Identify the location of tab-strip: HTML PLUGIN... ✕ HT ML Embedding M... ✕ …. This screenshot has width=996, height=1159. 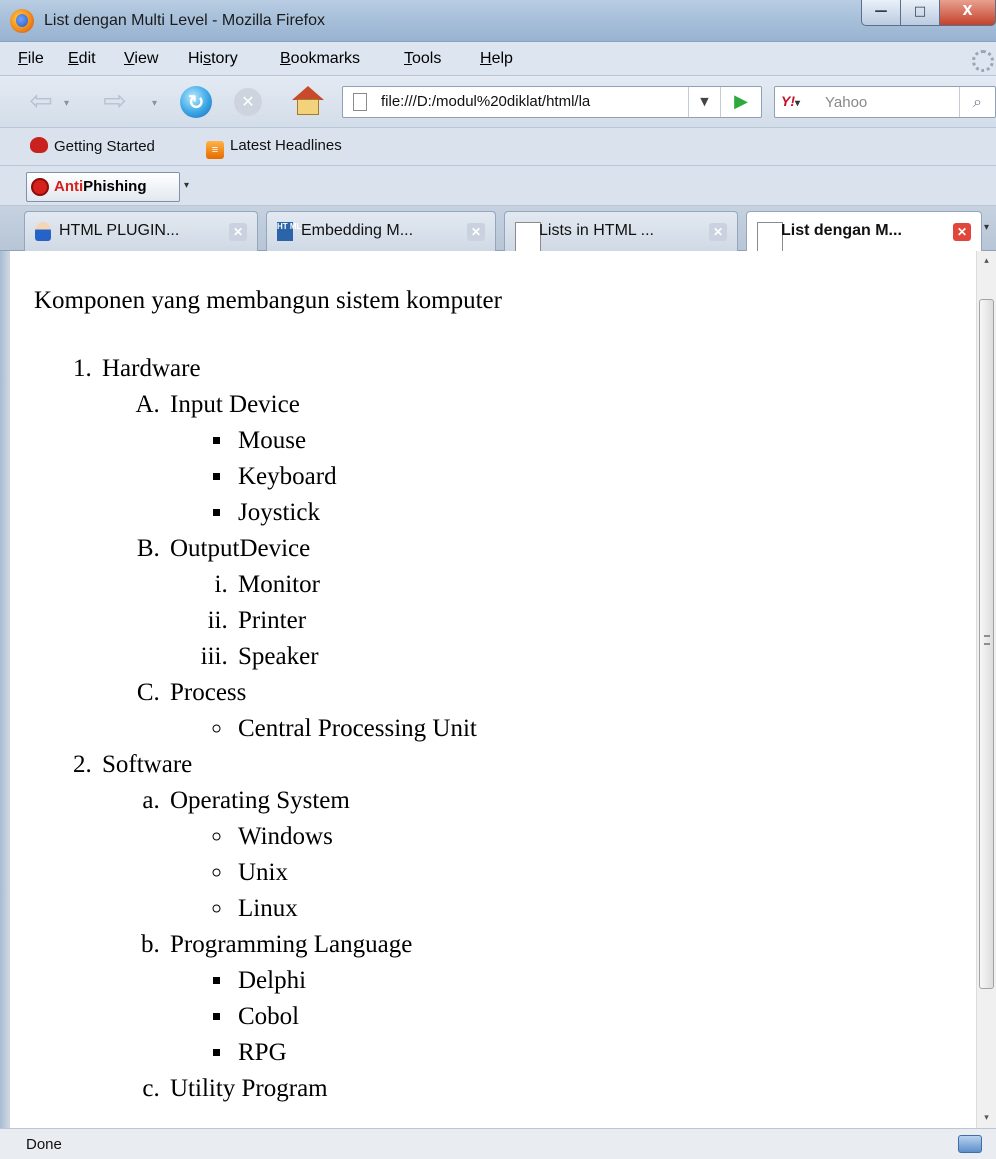
(498, 231).